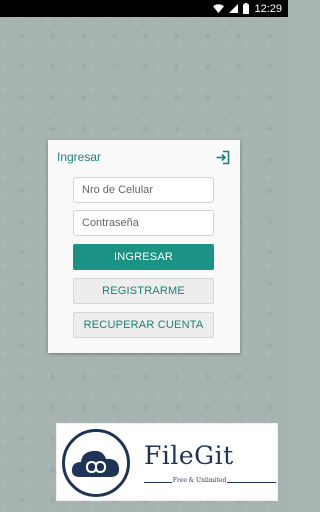 This screenshot has width=320, height=512. I want to click on login-button: INGRESAR, so click(143, 257).